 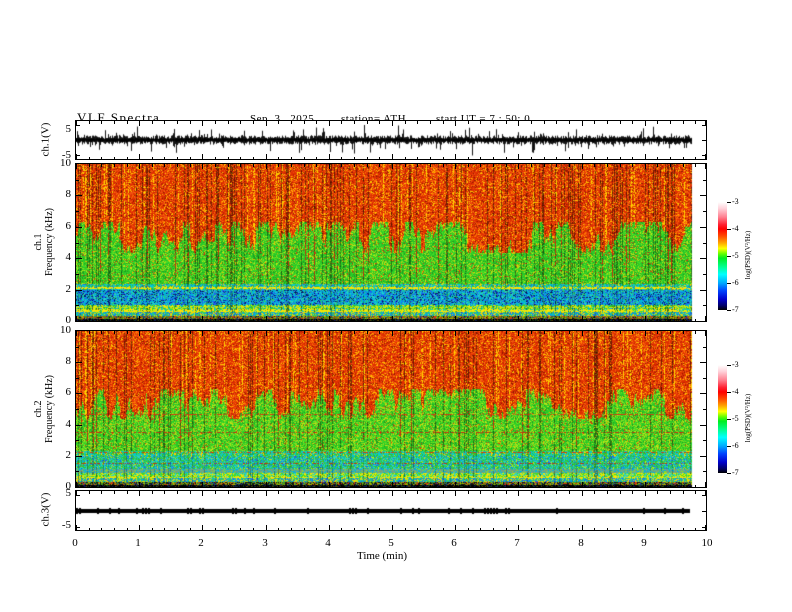 What do you see at coordinates (454, 543) in the screenshot?
I see `time-tick-label: 6` at bounding box center [454, 543].